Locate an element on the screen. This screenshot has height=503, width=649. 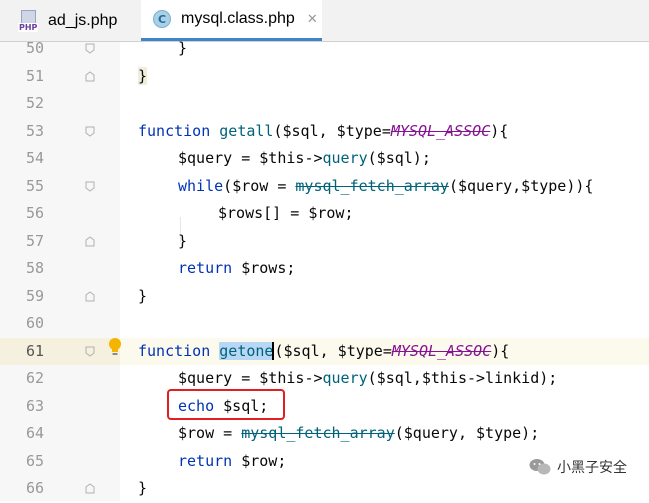
code-line: 57 } is located at coordinates (324, 242).